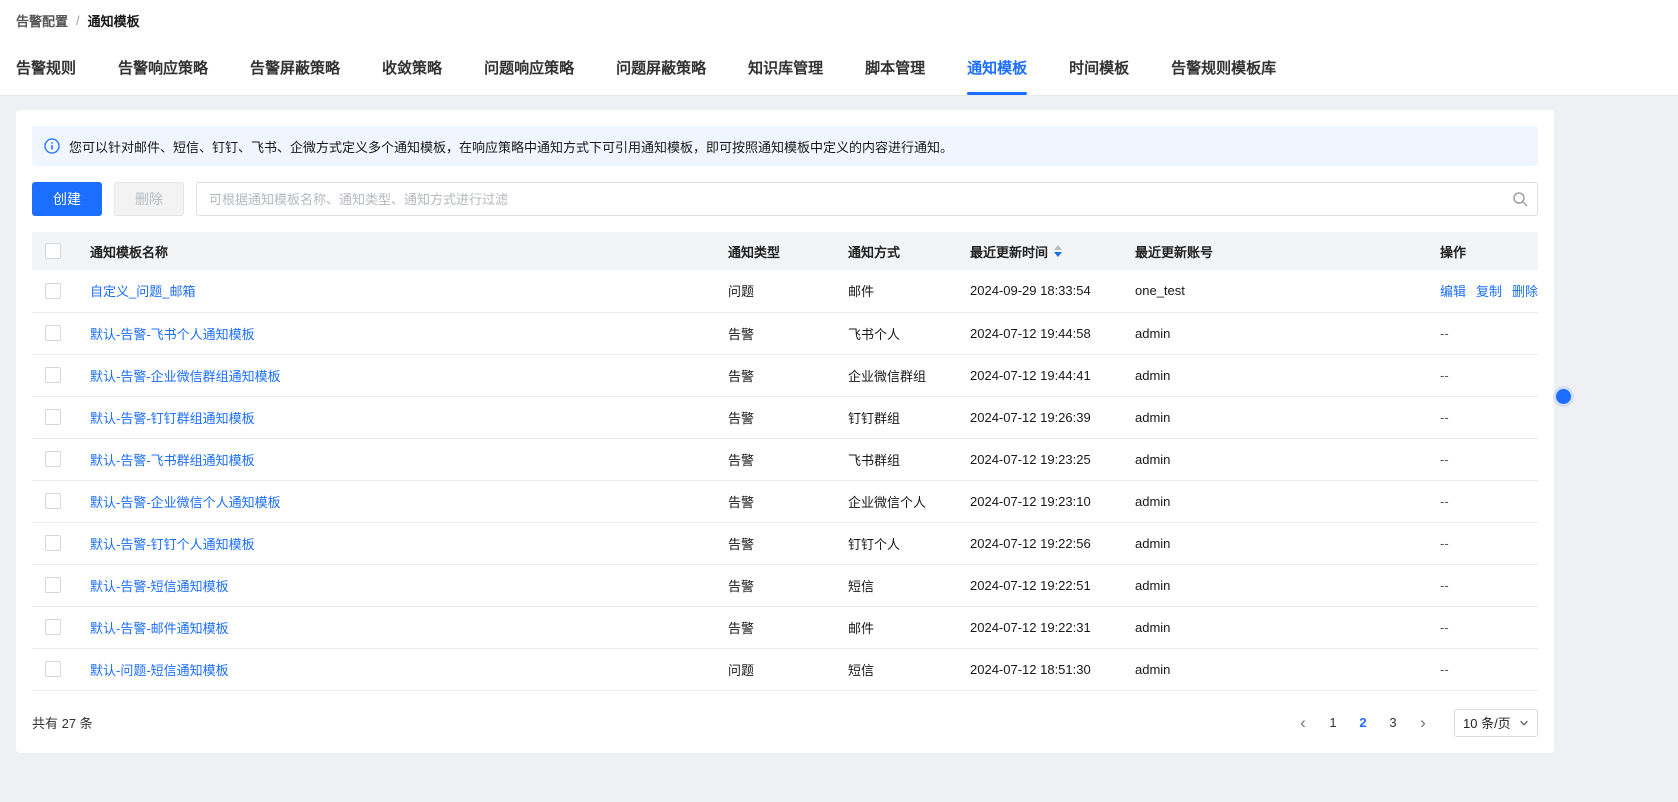  Describe the element at coordinates (409, 501) in the screenshot. I see `cell-template-name: 默认-告警-企业微信个人通知模板` at that location.